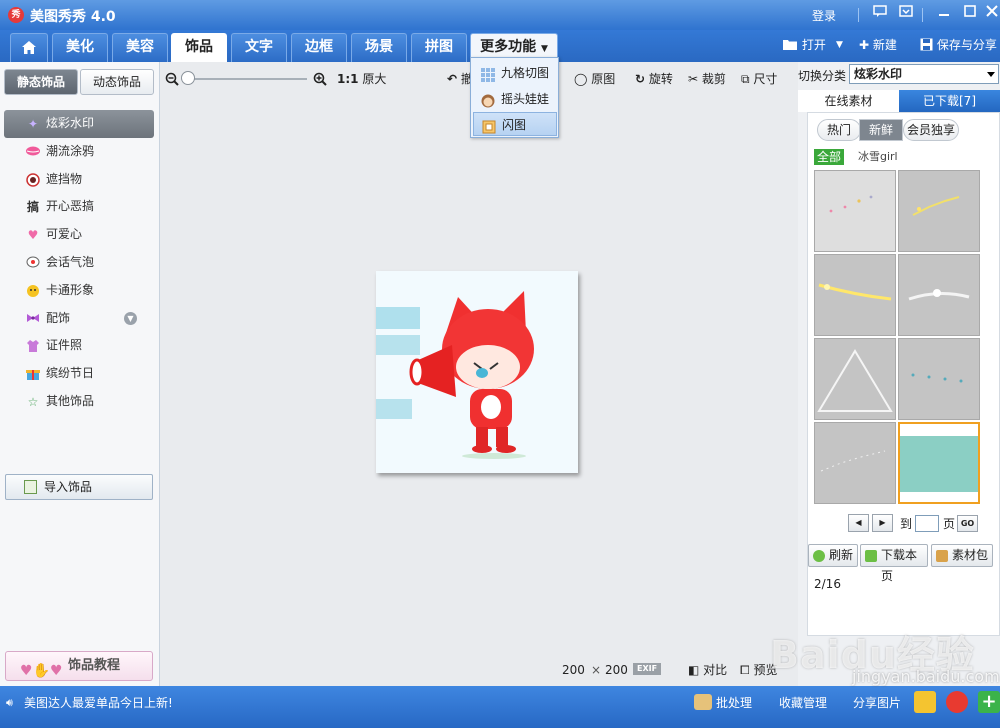 The image size is (1000, 728). I want to click on accessory-tutorial-button: ♥✋♥ 饰品教程, so click(79, 666).